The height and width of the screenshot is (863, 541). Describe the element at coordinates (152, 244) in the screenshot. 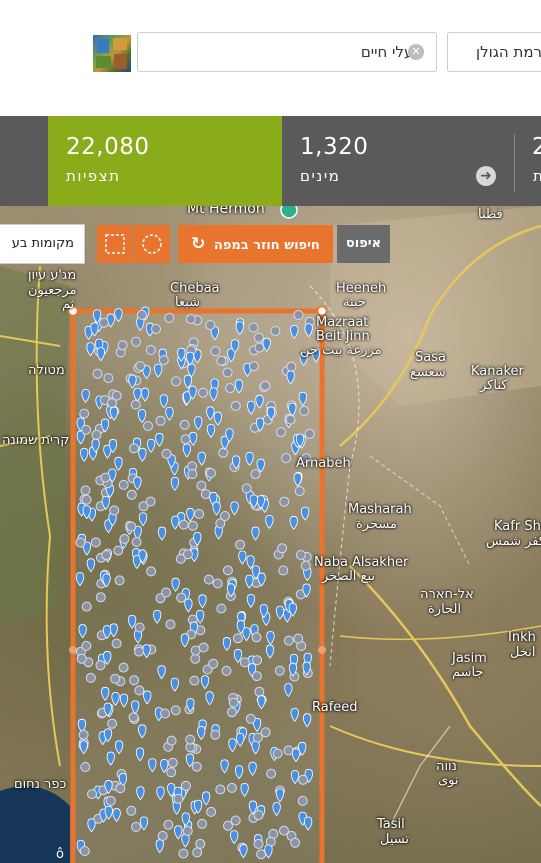

I see `circle-select-button` at that location.